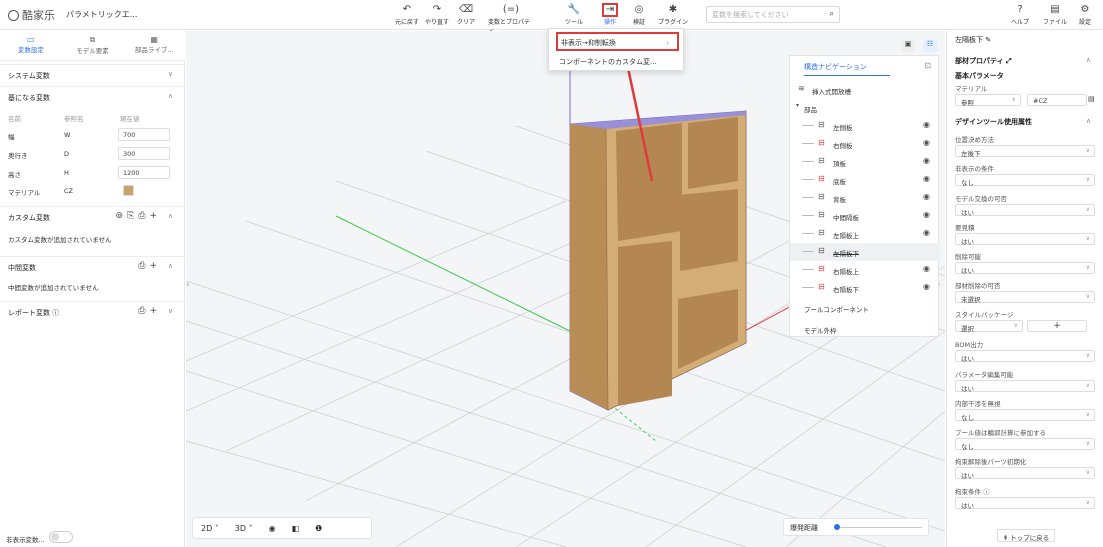 The image size is (1103, 547). Describe the element at coordinates (92, 216) in the screenshot. I see `custom-vars-section: カスタム変数 ⊚⎘⎙+ ∧` at that location.